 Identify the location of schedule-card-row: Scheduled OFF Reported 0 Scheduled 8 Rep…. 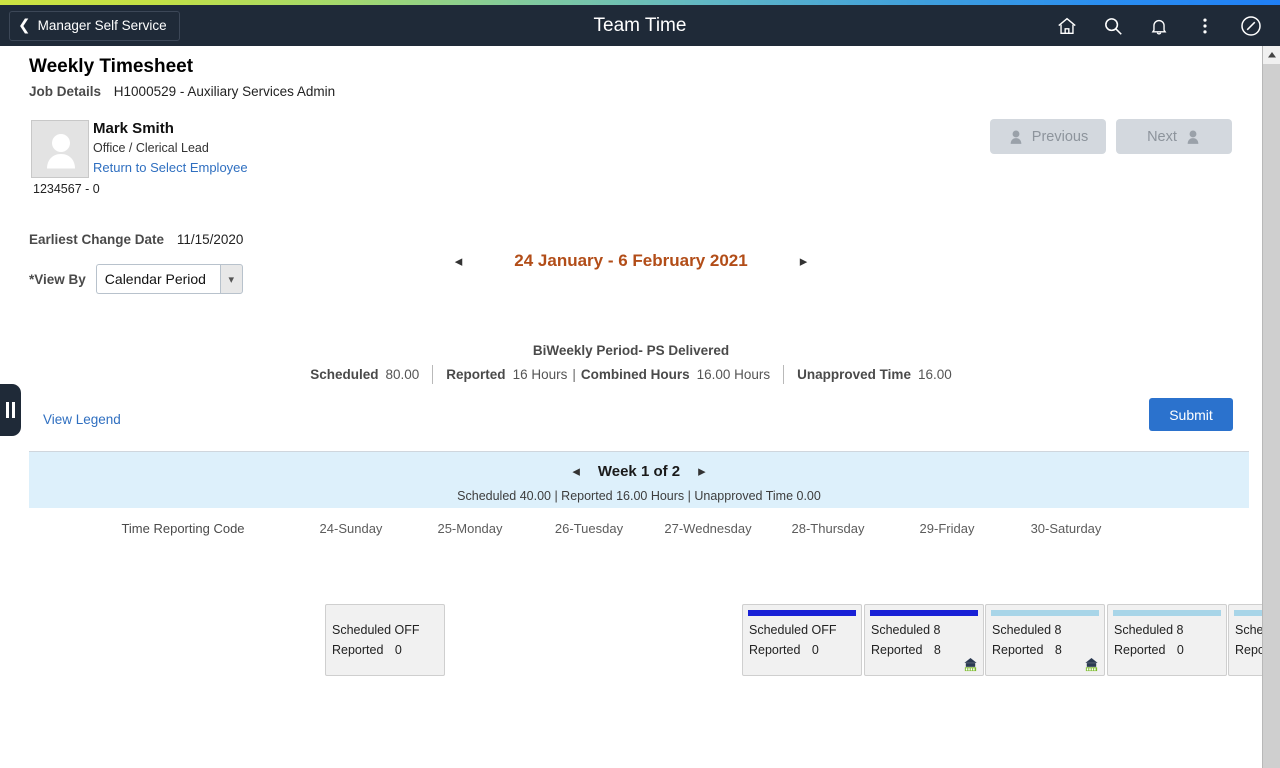
(793, 611).